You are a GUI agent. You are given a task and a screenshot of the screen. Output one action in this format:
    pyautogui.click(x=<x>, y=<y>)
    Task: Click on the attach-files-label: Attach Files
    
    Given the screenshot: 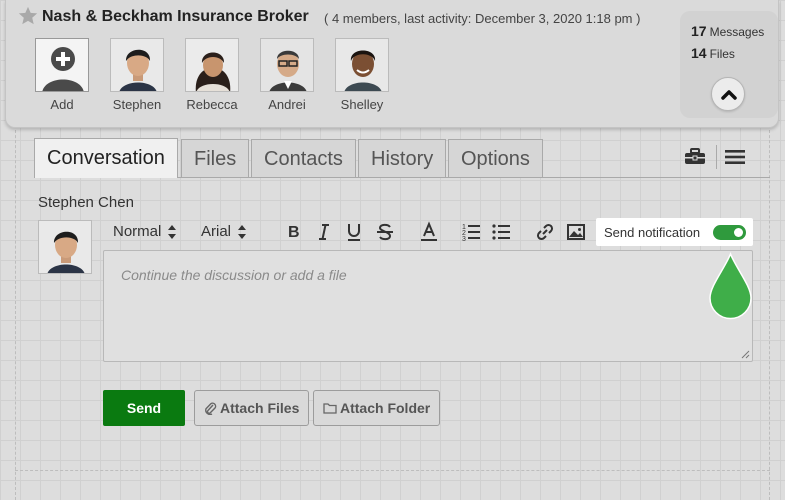 What is the action you would take?
    pyautogui.click(x=260, y=408)
    